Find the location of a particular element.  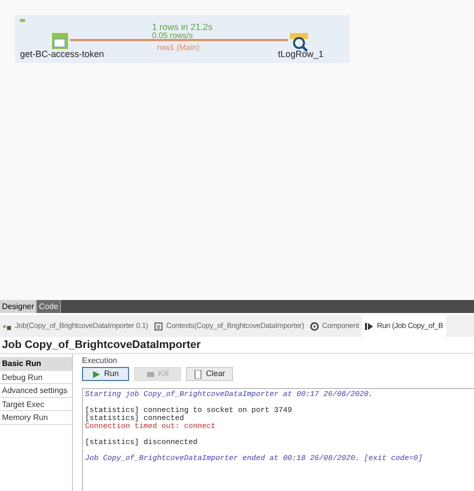

editor-tab: Code is located at coordinates (49, 306).